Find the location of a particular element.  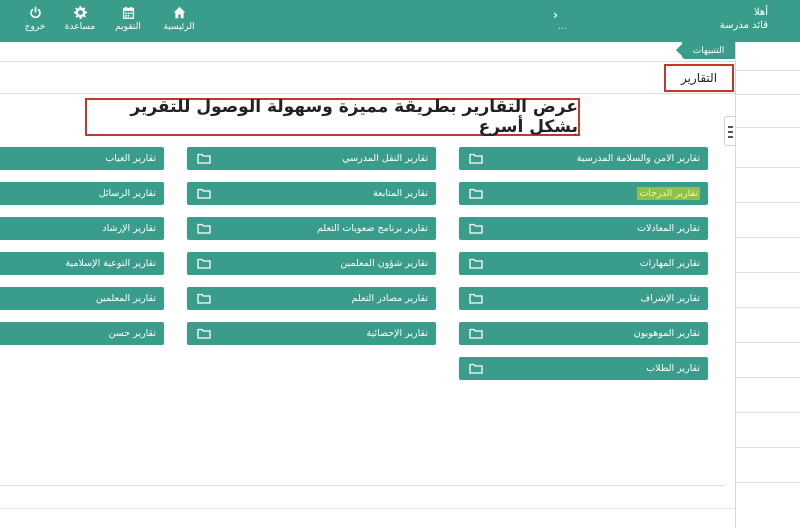

report-label: تقارير الإشراف is located at coordinates (670, 298).